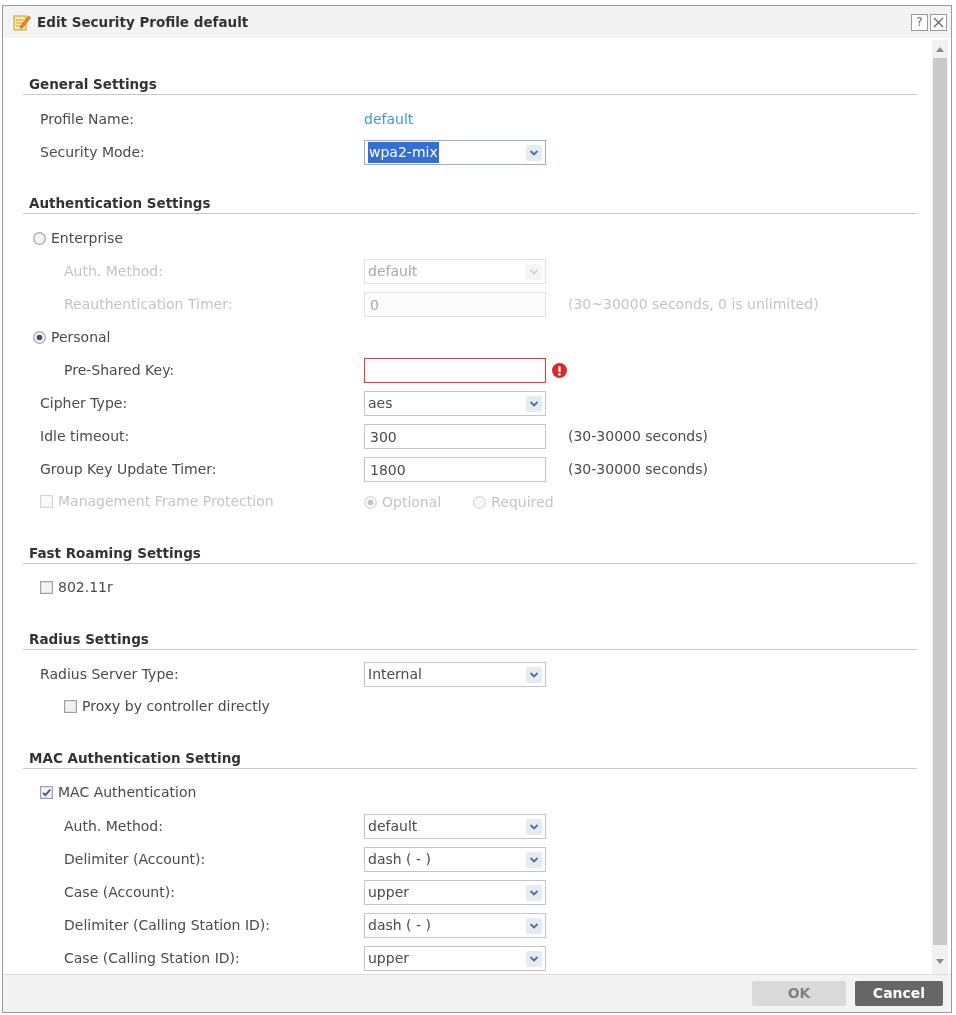  I want to click on help-button: ?, so click(919, 22).